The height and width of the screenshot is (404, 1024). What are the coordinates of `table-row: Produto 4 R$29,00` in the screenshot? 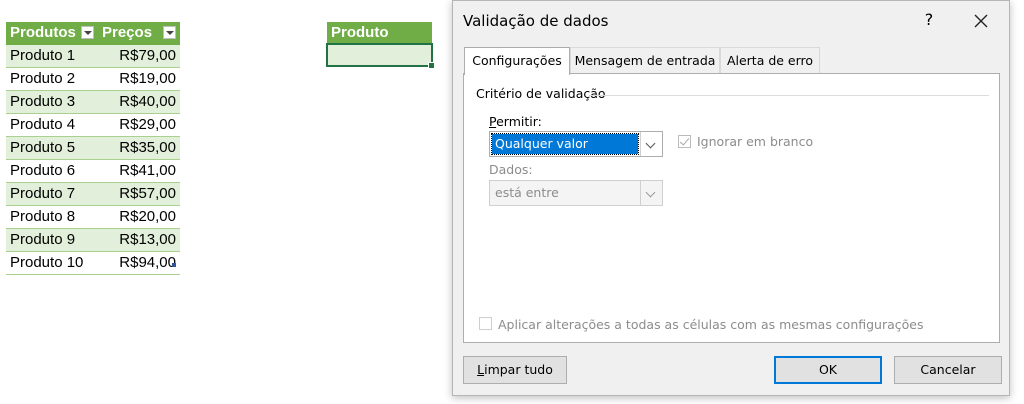 It's located at (93, 125).